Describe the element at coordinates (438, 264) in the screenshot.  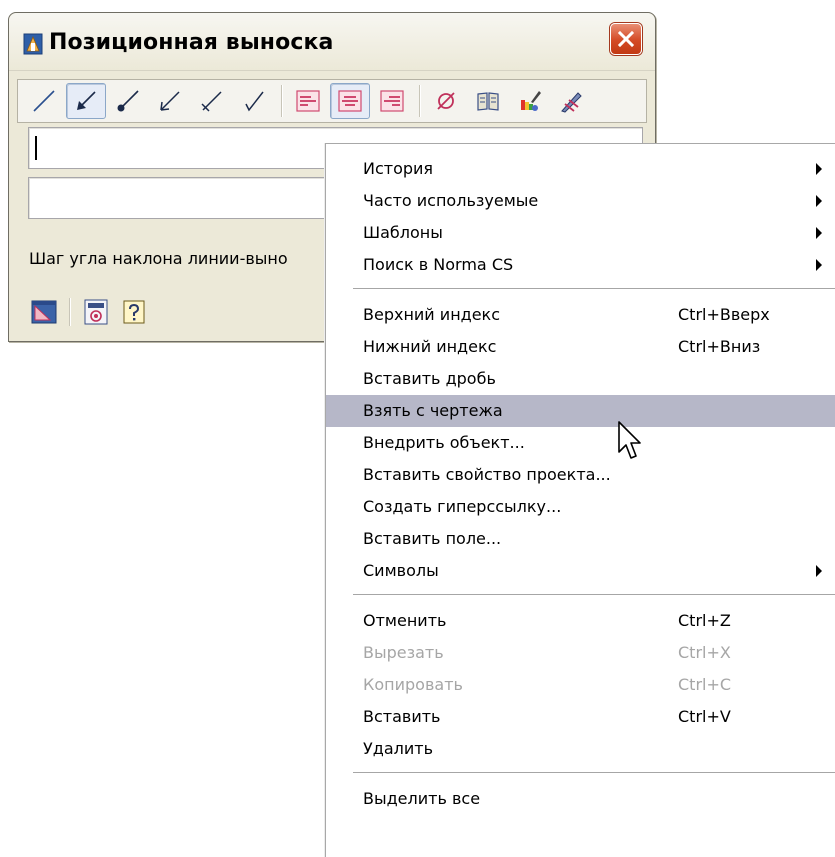
I see `menu-item-label: Поиск в Norma CS` at that location.